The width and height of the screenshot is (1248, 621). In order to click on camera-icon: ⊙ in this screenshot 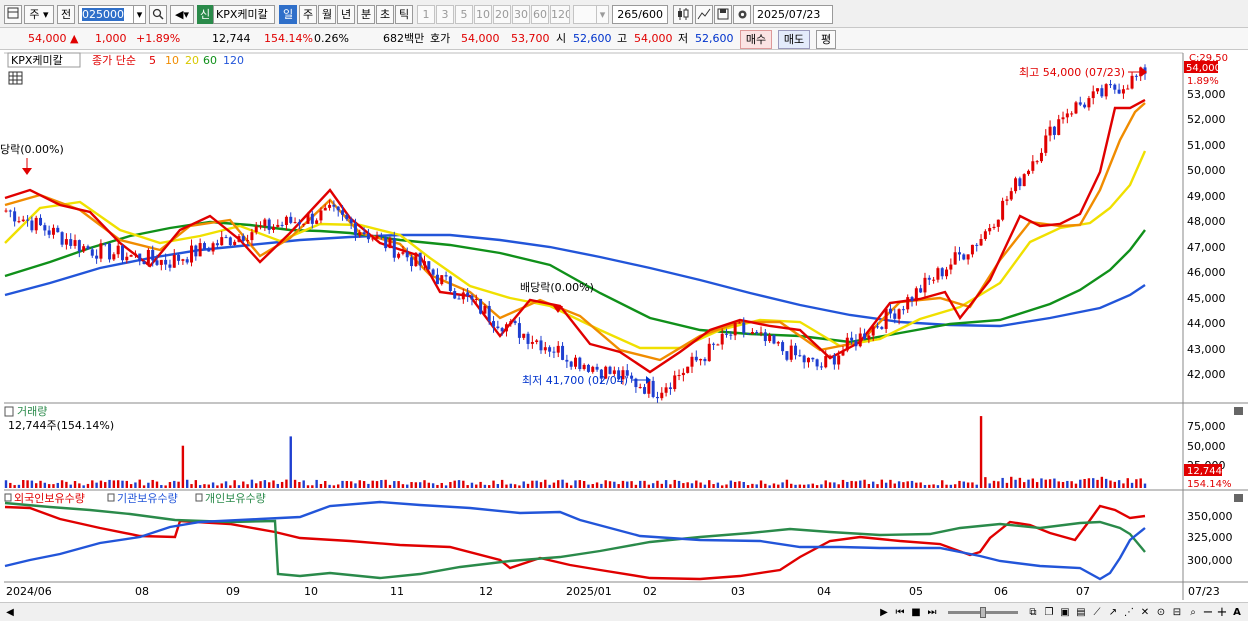, I will do `click(1161, 612)`.